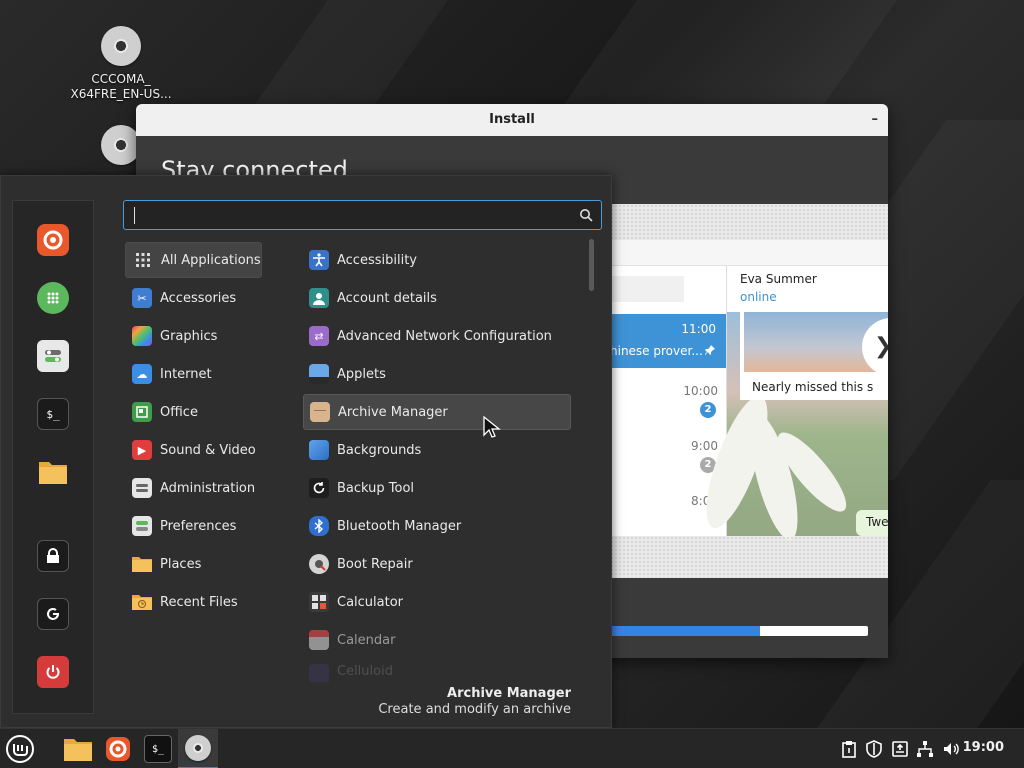  I want to click on category-office: Office, so click(193, 412).